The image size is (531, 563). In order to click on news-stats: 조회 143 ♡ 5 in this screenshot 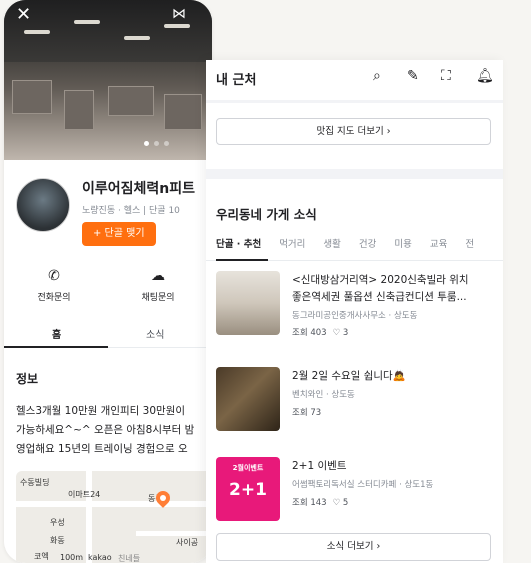, I will do `click(320, 502)`.